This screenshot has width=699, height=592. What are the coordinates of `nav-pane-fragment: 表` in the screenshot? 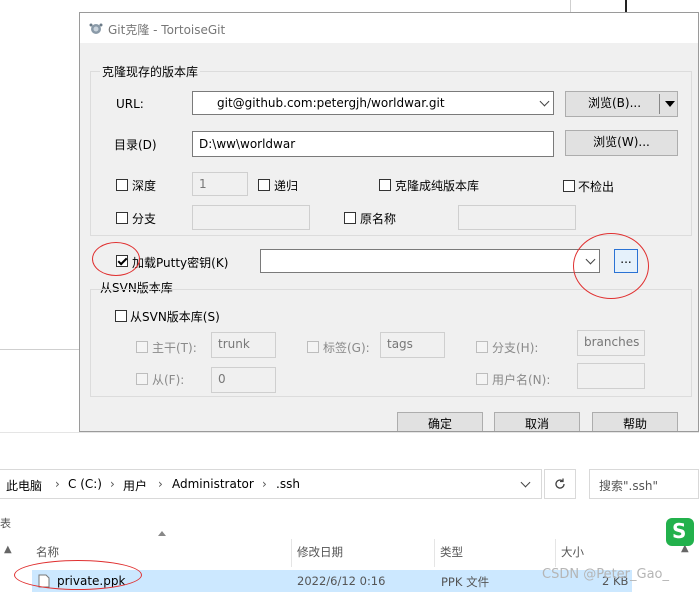 It's located at (5, 523).